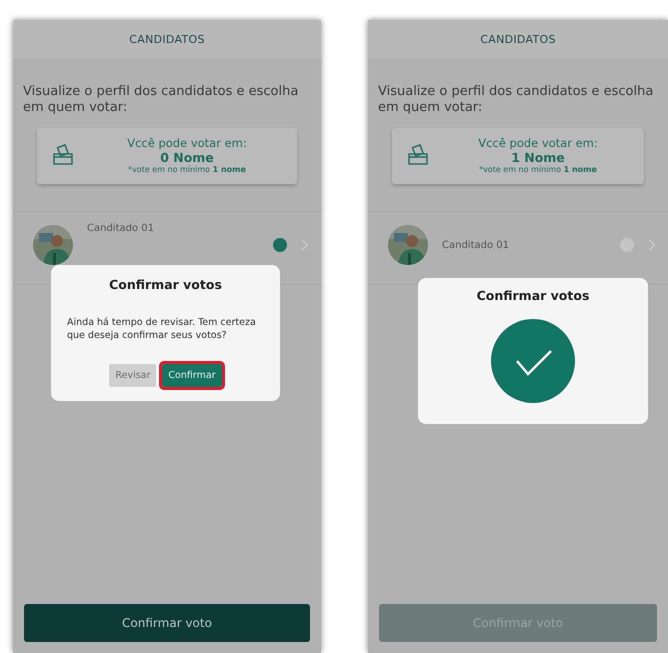 The height and width of the screenshot is (653, 668). What do you see at coordinates (132, 375) in the screenshot?
I see `review-button: Revisar` at bounding box center [132, 375].